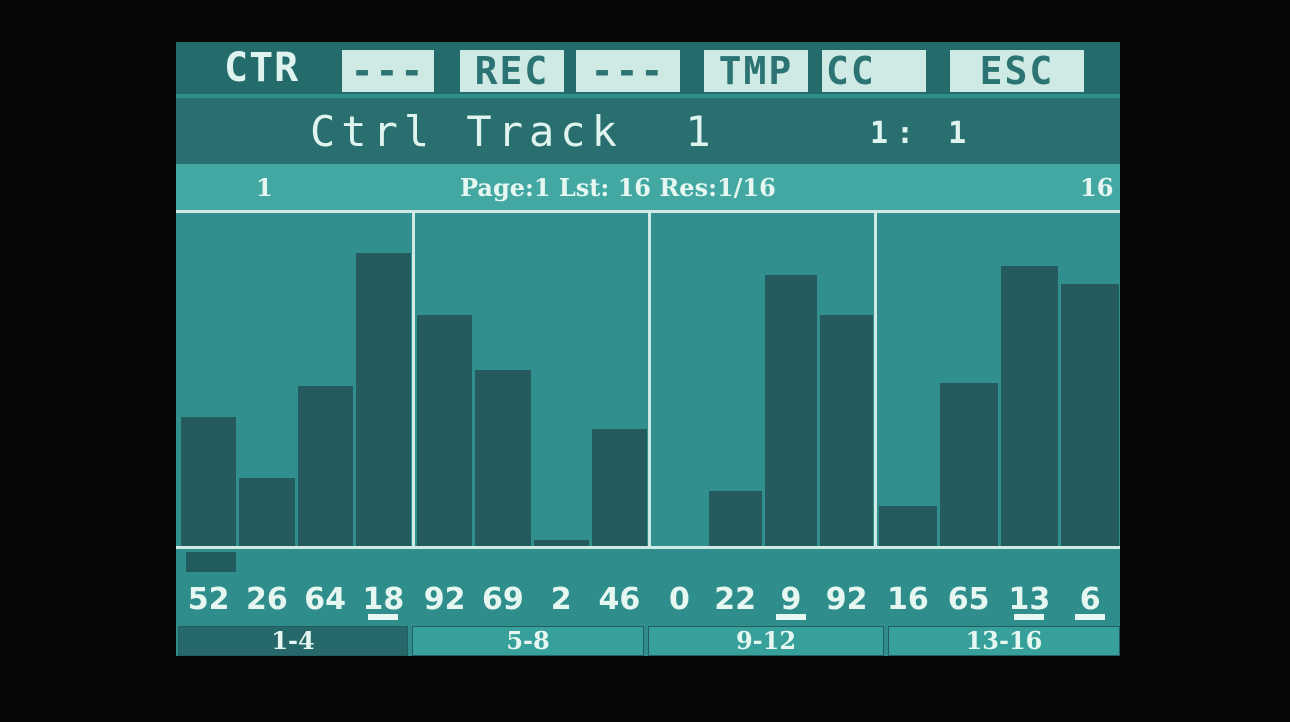 Image resolution: width=1290 pixels, height=722 pixels. What do you see at coordinates (528, 641) in the screenshot?
I see `tab-5-8: 5-8` at bounding box center [528, 641].